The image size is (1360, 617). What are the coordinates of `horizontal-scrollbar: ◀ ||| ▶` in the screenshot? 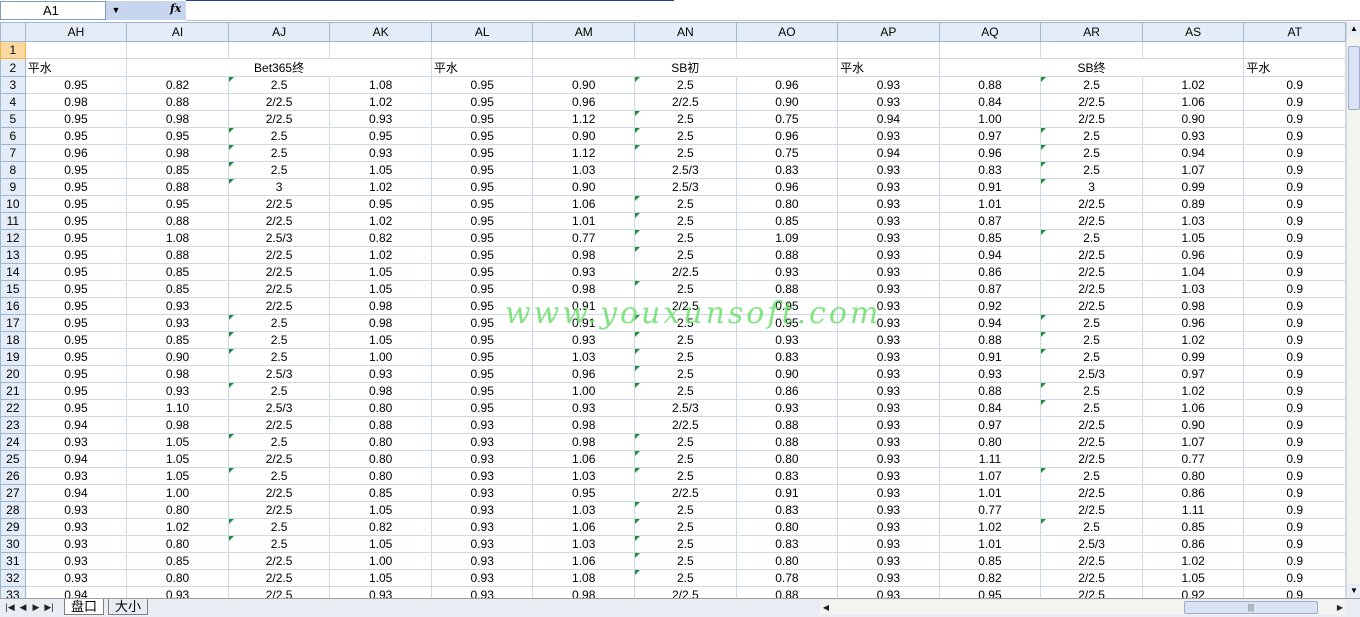 It's located at (1083, 607).